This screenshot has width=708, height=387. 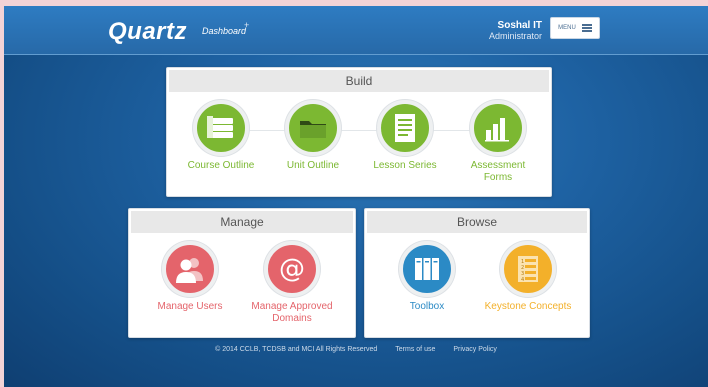 I want to click on logo-subtitle: Dashboard, so click(x=224, y=31).